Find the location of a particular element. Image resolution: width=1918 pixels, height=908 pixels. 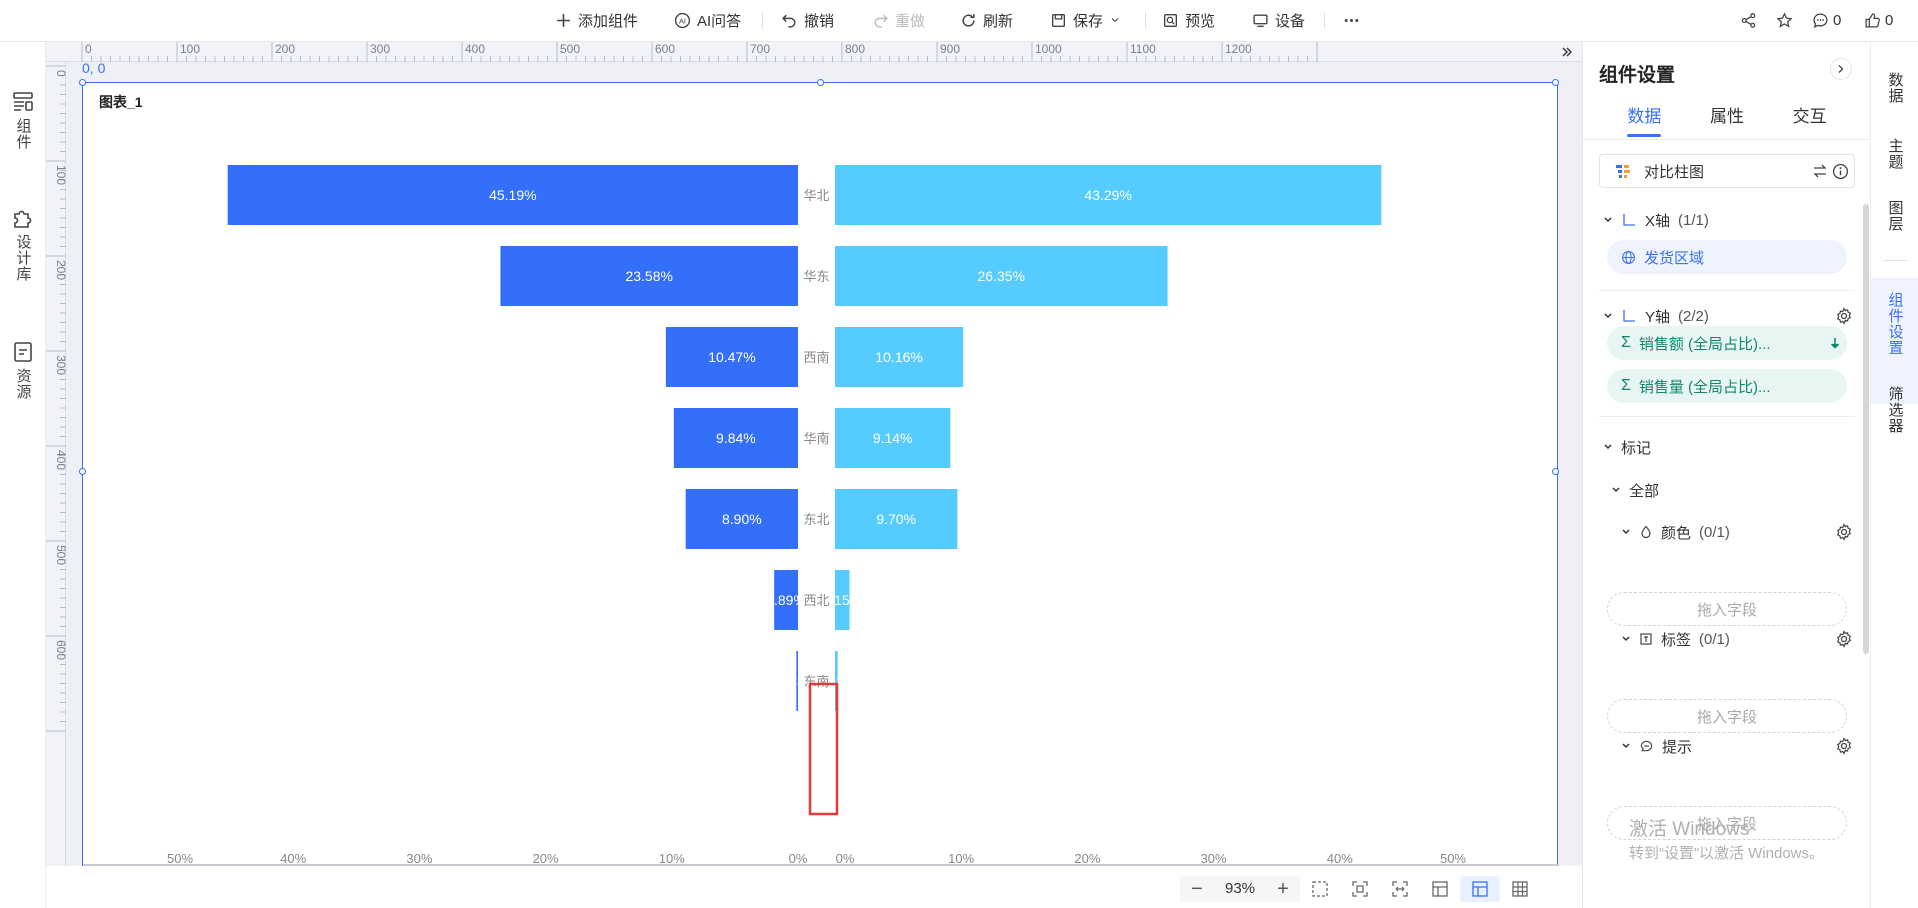

bar-value-label: 9.84% is located at coordinates (736, 438).